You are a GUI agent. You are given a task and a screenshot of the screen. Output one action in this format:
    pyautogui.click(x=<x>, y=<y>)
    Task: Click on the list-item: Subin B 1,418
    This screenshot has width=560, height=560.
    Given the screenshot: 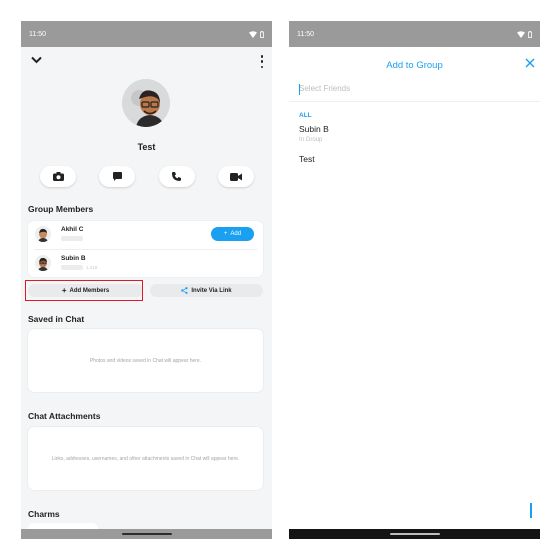 What is the action you would take?
    pyautogui.click(x=147, y=264)
    